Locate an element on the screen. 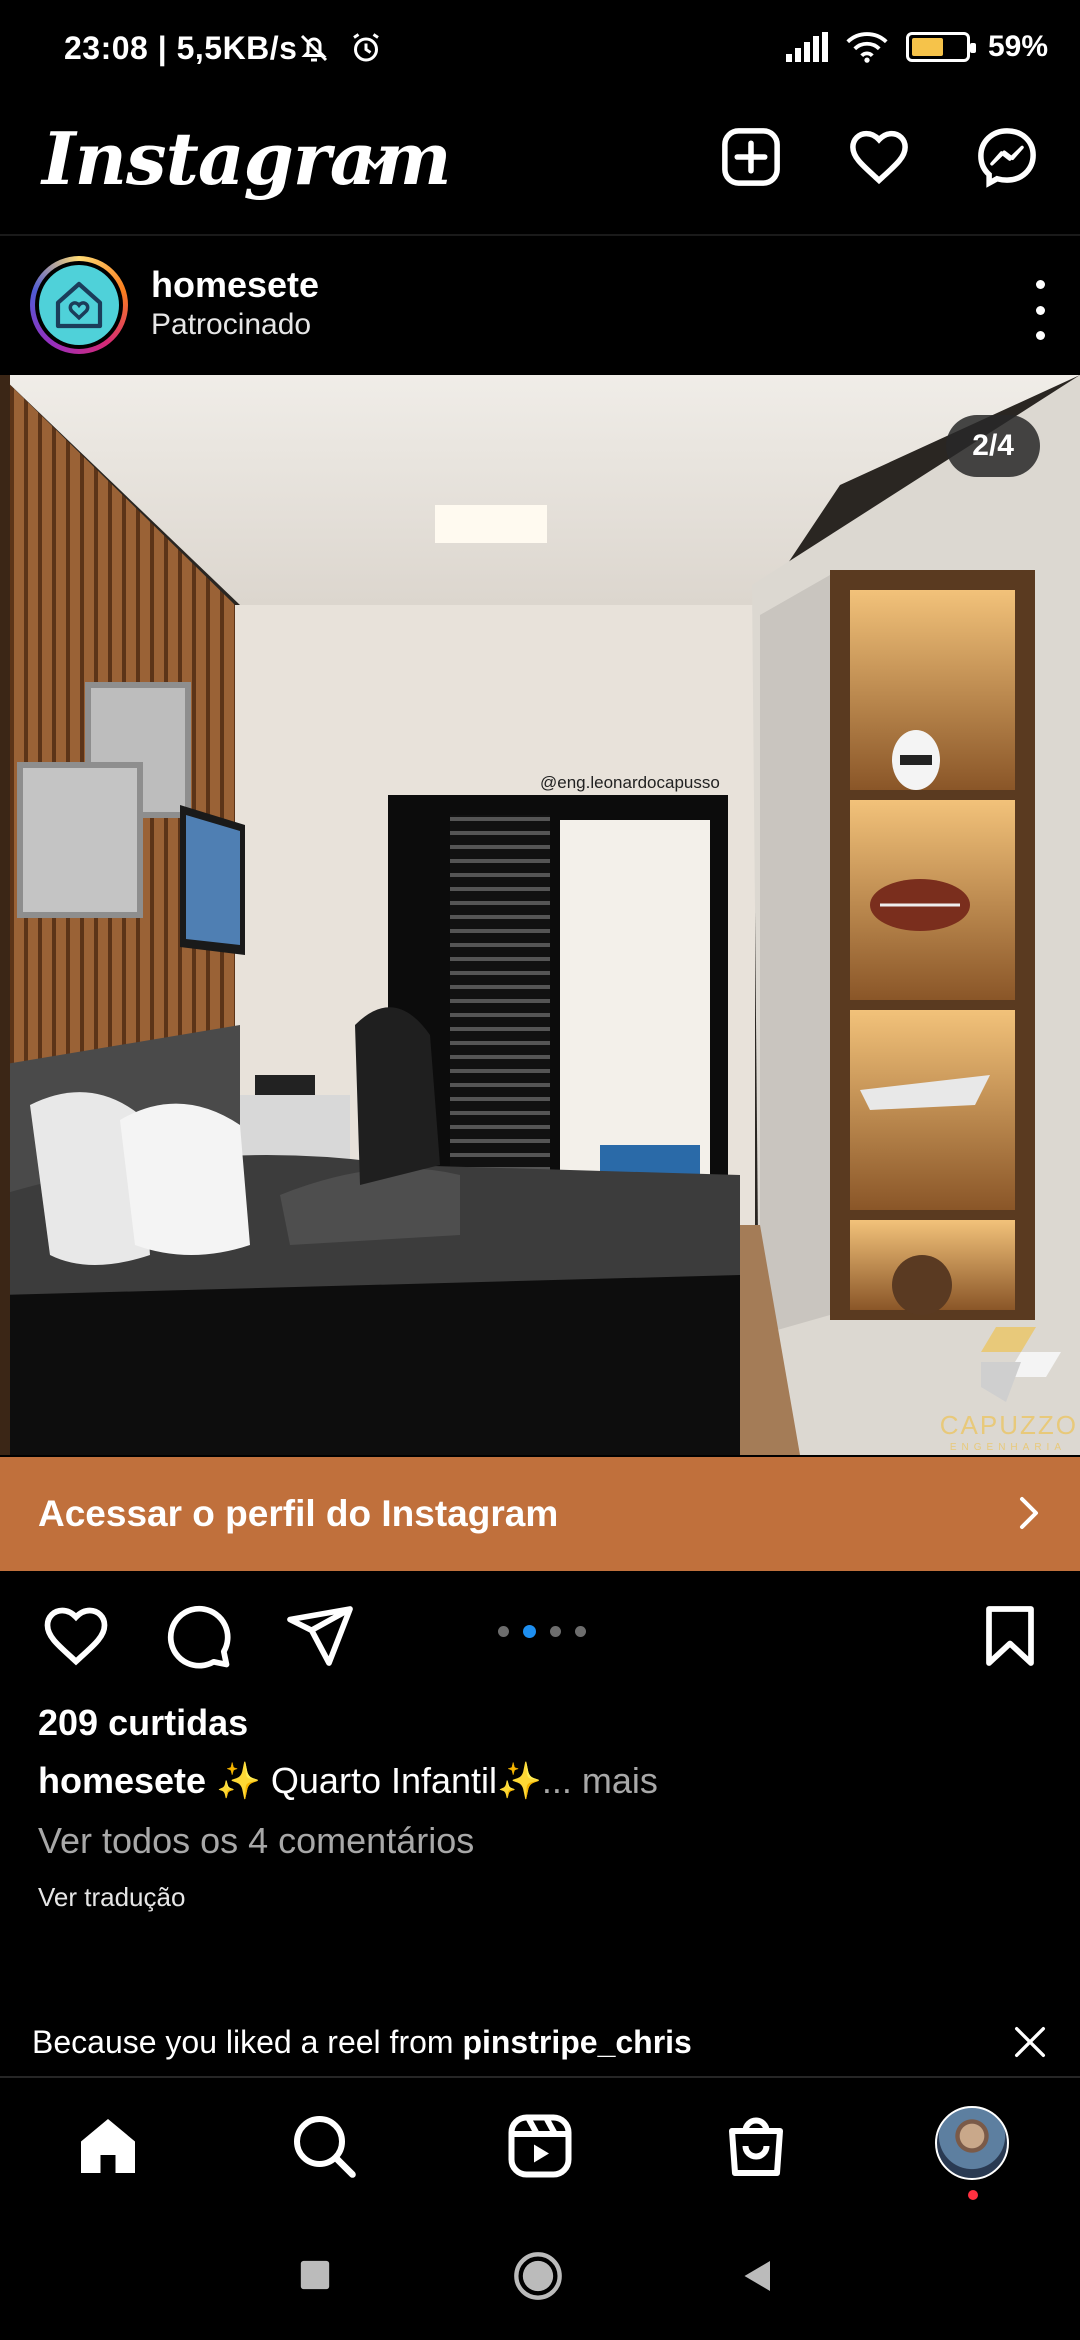 This screenshot has height=2340, width=1080. mute-bell-icon is located at coordinates (314, 48).